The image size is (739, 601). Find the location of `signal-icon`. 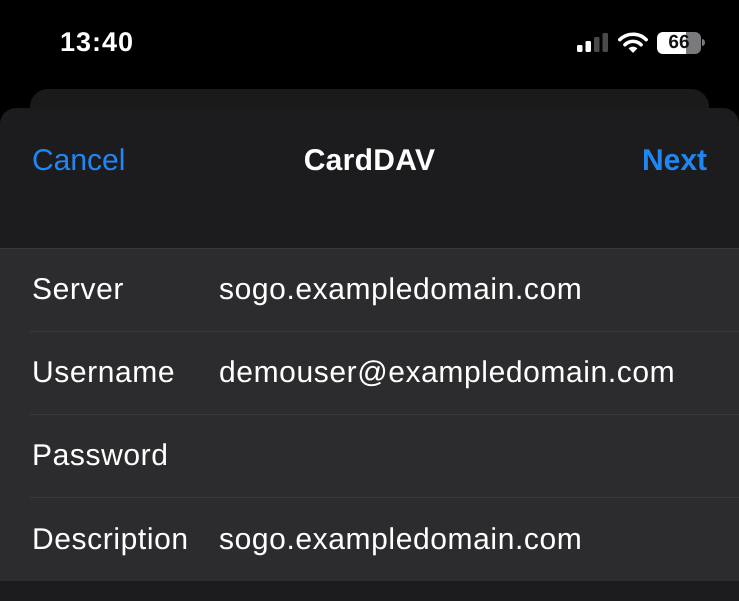

signal-icon is located at coordinates (593, 42).